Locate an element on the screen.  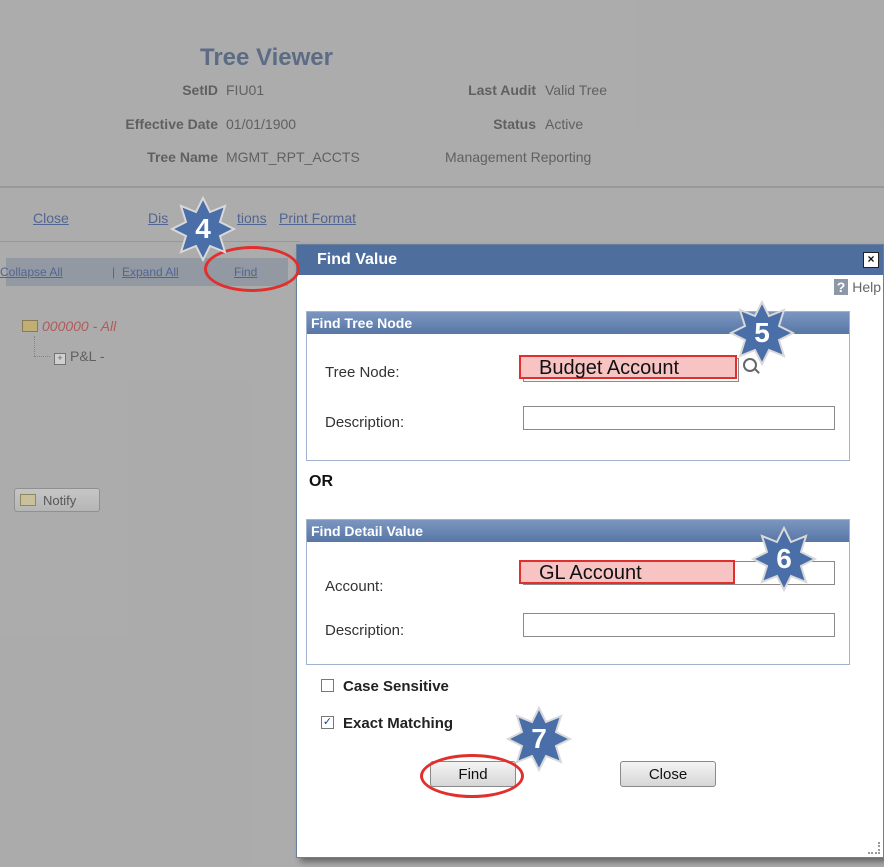
step-6-label: 6 is located at coordinates (784, 558).